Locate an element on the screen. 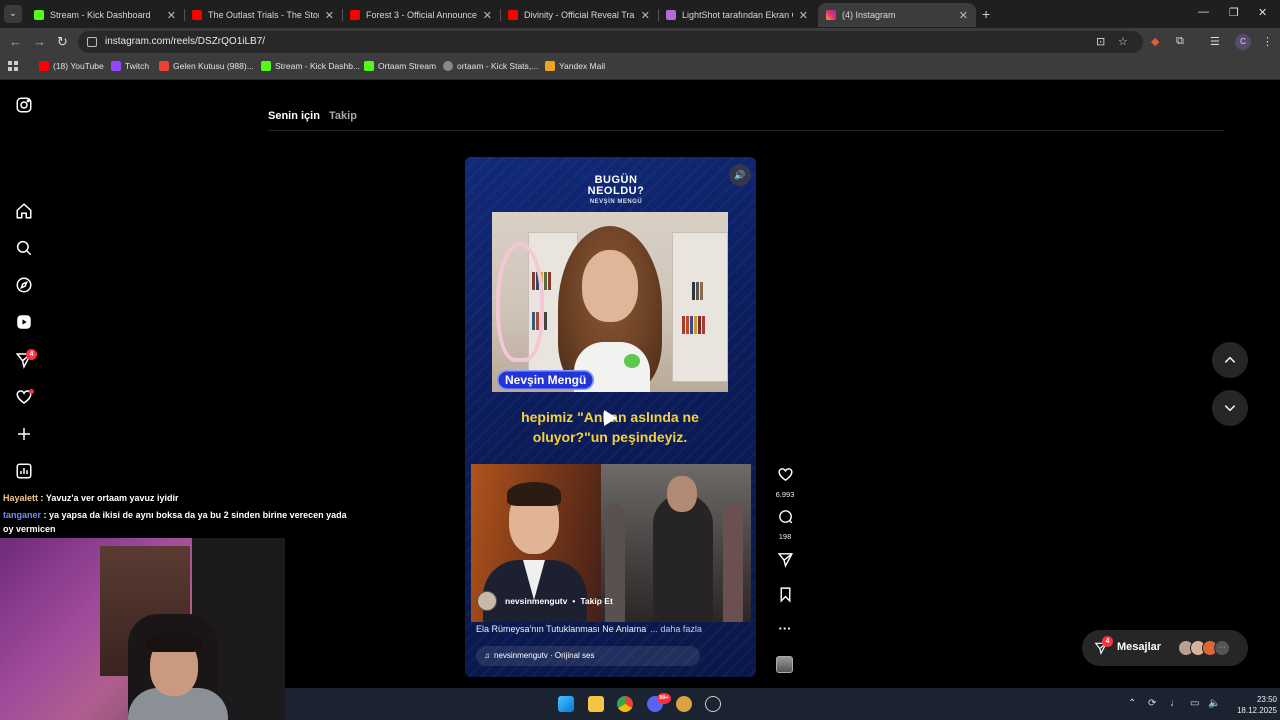 The height and width of the screenshot is (720, 1280). save-button is located at coordinates (785, 597).